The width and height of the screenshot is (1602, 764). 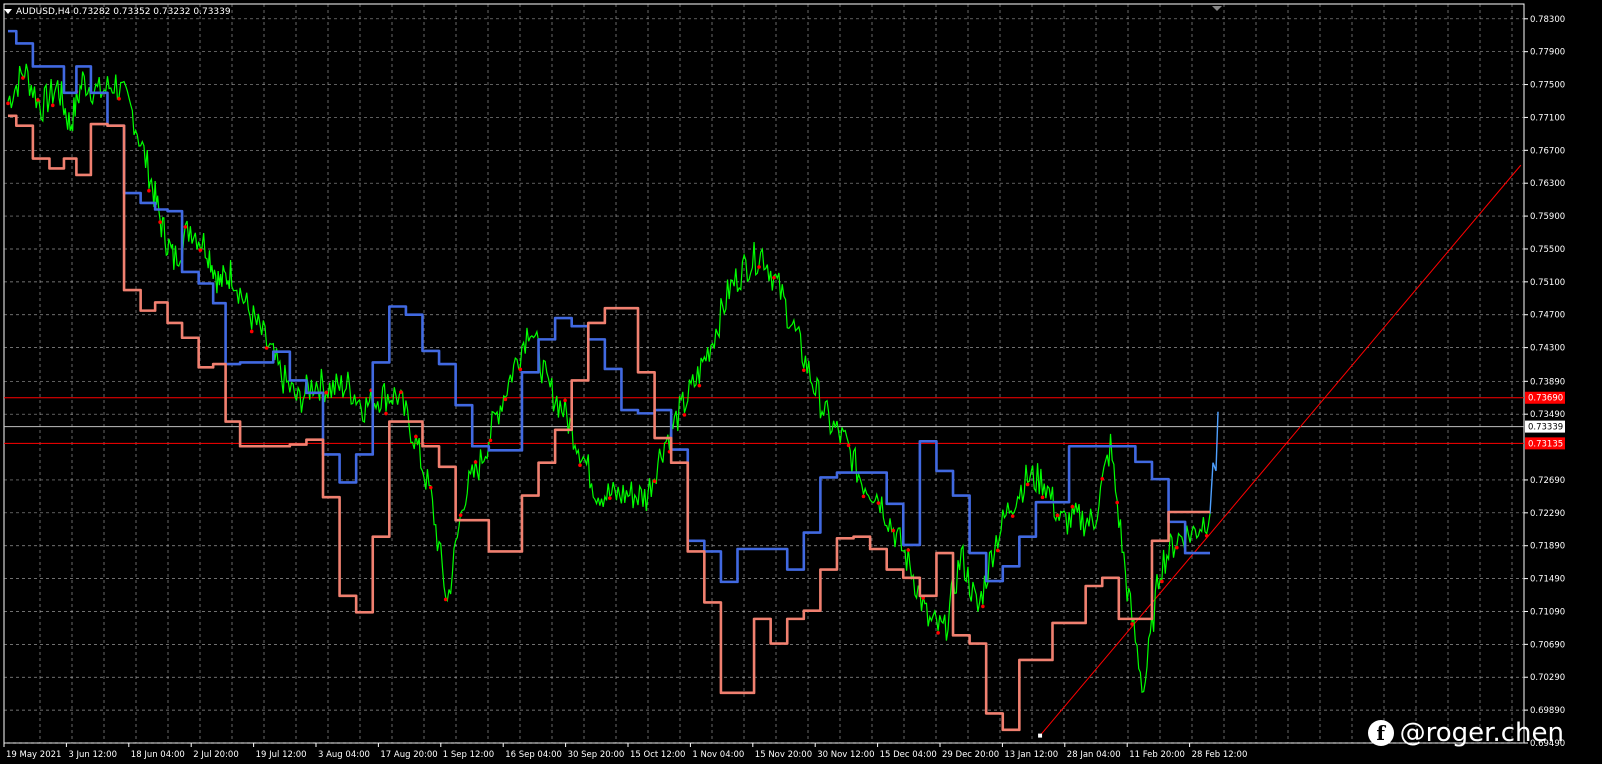 I want to click on y-tick-label: 0.78300, so click(x=1547, y=20).